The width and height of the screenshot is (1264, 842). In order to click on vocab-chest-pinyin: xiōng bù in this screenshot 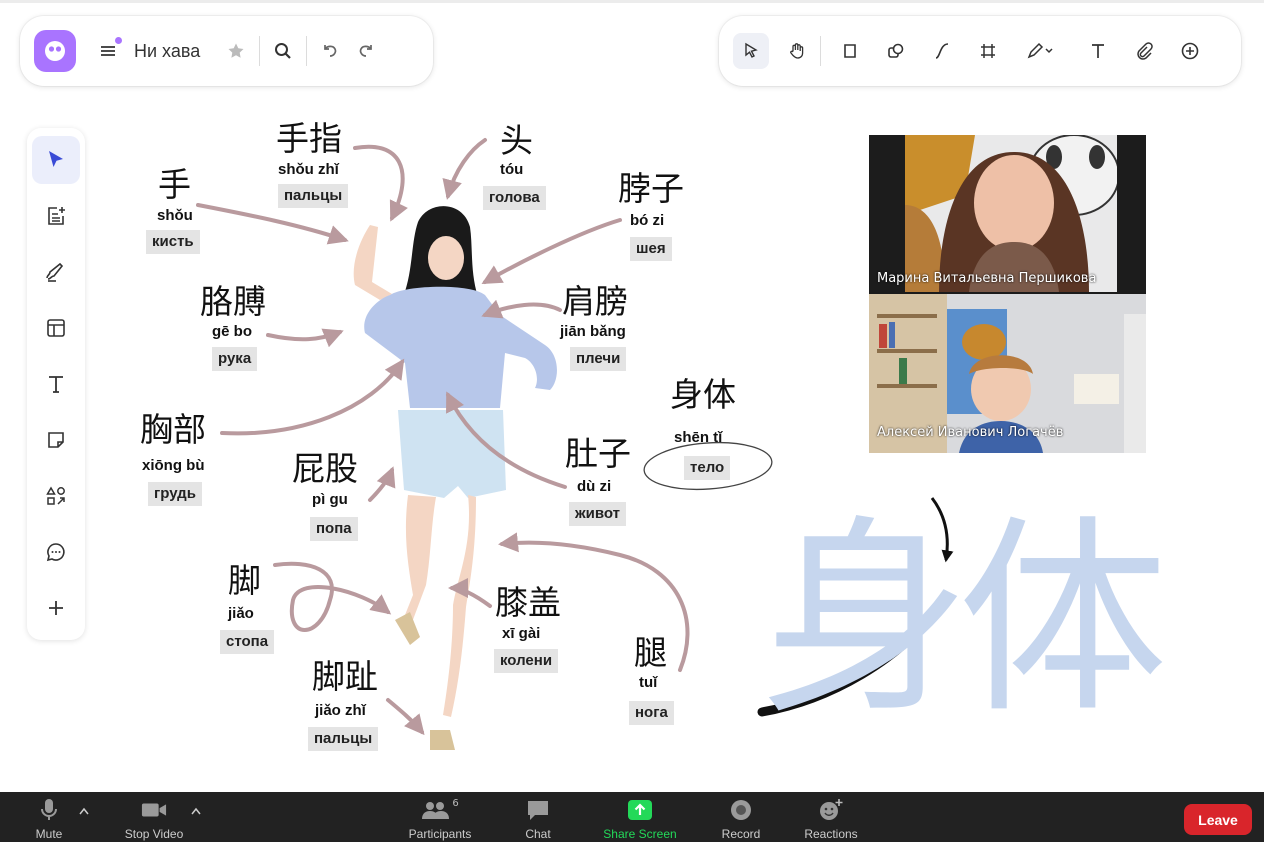, I will do `click(173, 465)`.